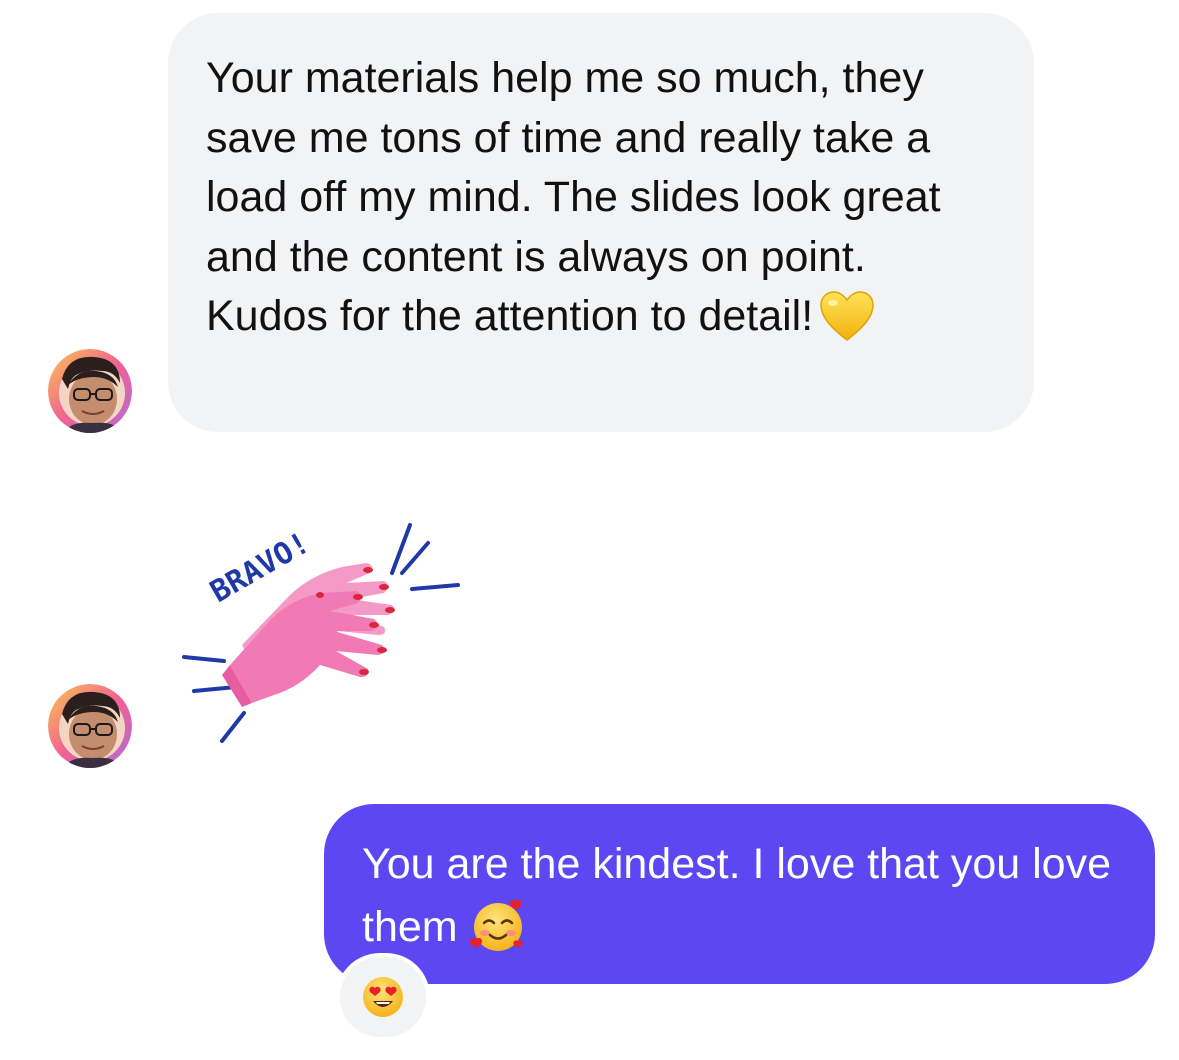  I want to click on clapping-hands-sticker-icon: BRAVO!, so click(321, 633).